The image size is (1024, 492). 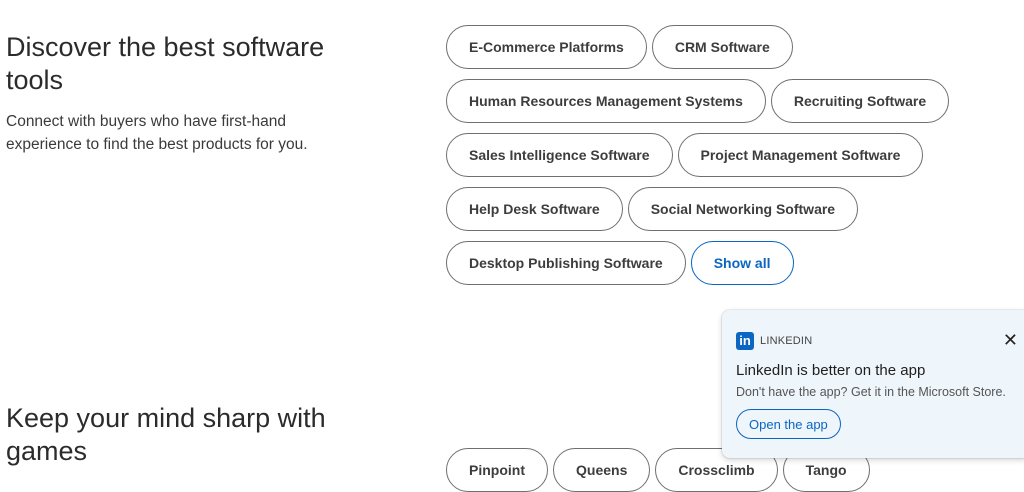 What do you see at coordinates (559, 155) in the screenshot?
I see `category-pill: Sales Intelligence Software` at bounding box center [559, 155].